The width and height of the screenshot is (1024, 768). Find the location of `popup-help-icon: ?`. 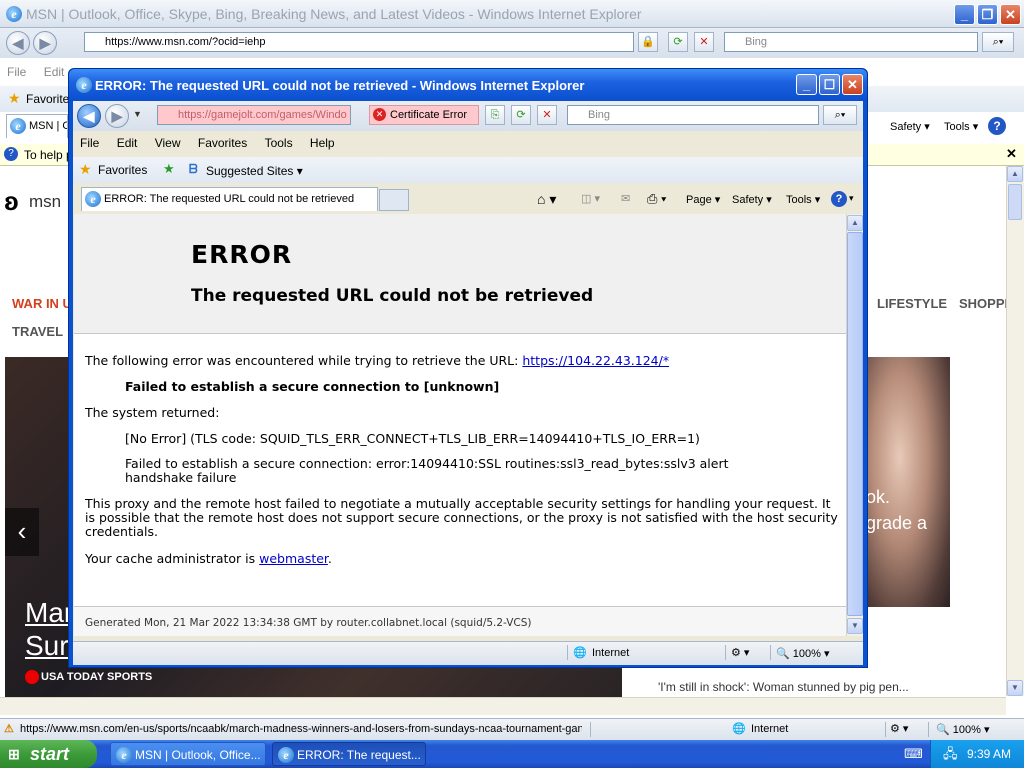

popup-help-icon: ? is located at coordinates (839, 199).